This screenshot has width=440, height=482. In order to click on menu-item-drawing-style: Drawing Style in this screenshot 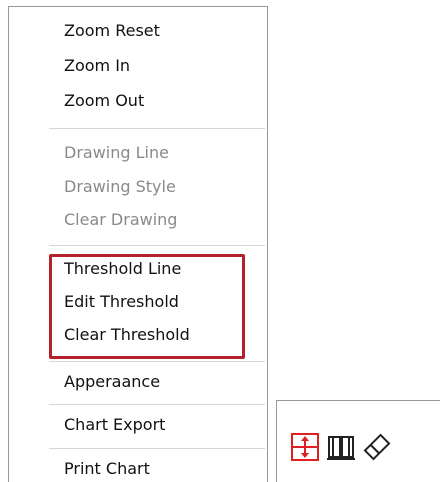, I will do `click(120, 186)`.